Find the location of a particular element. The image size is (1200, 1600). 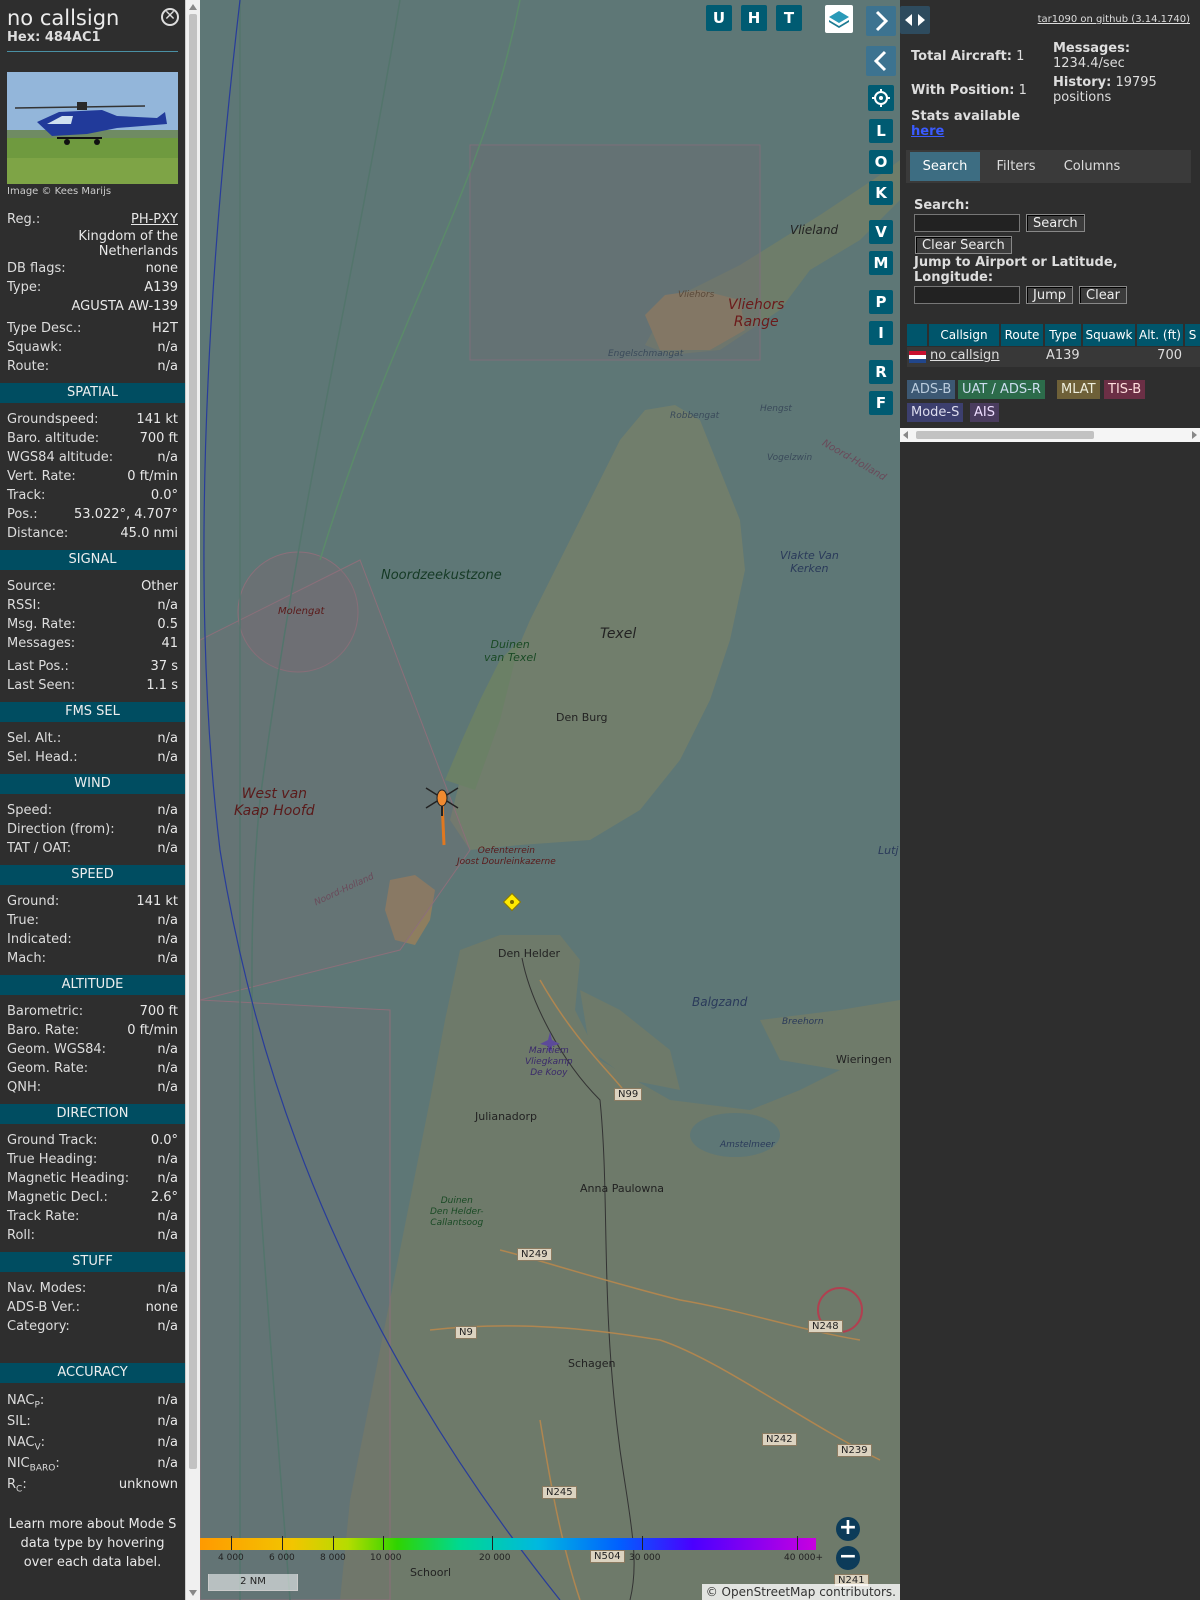

table-horizontal-scrollbar is located at coordinates (1050, 435).